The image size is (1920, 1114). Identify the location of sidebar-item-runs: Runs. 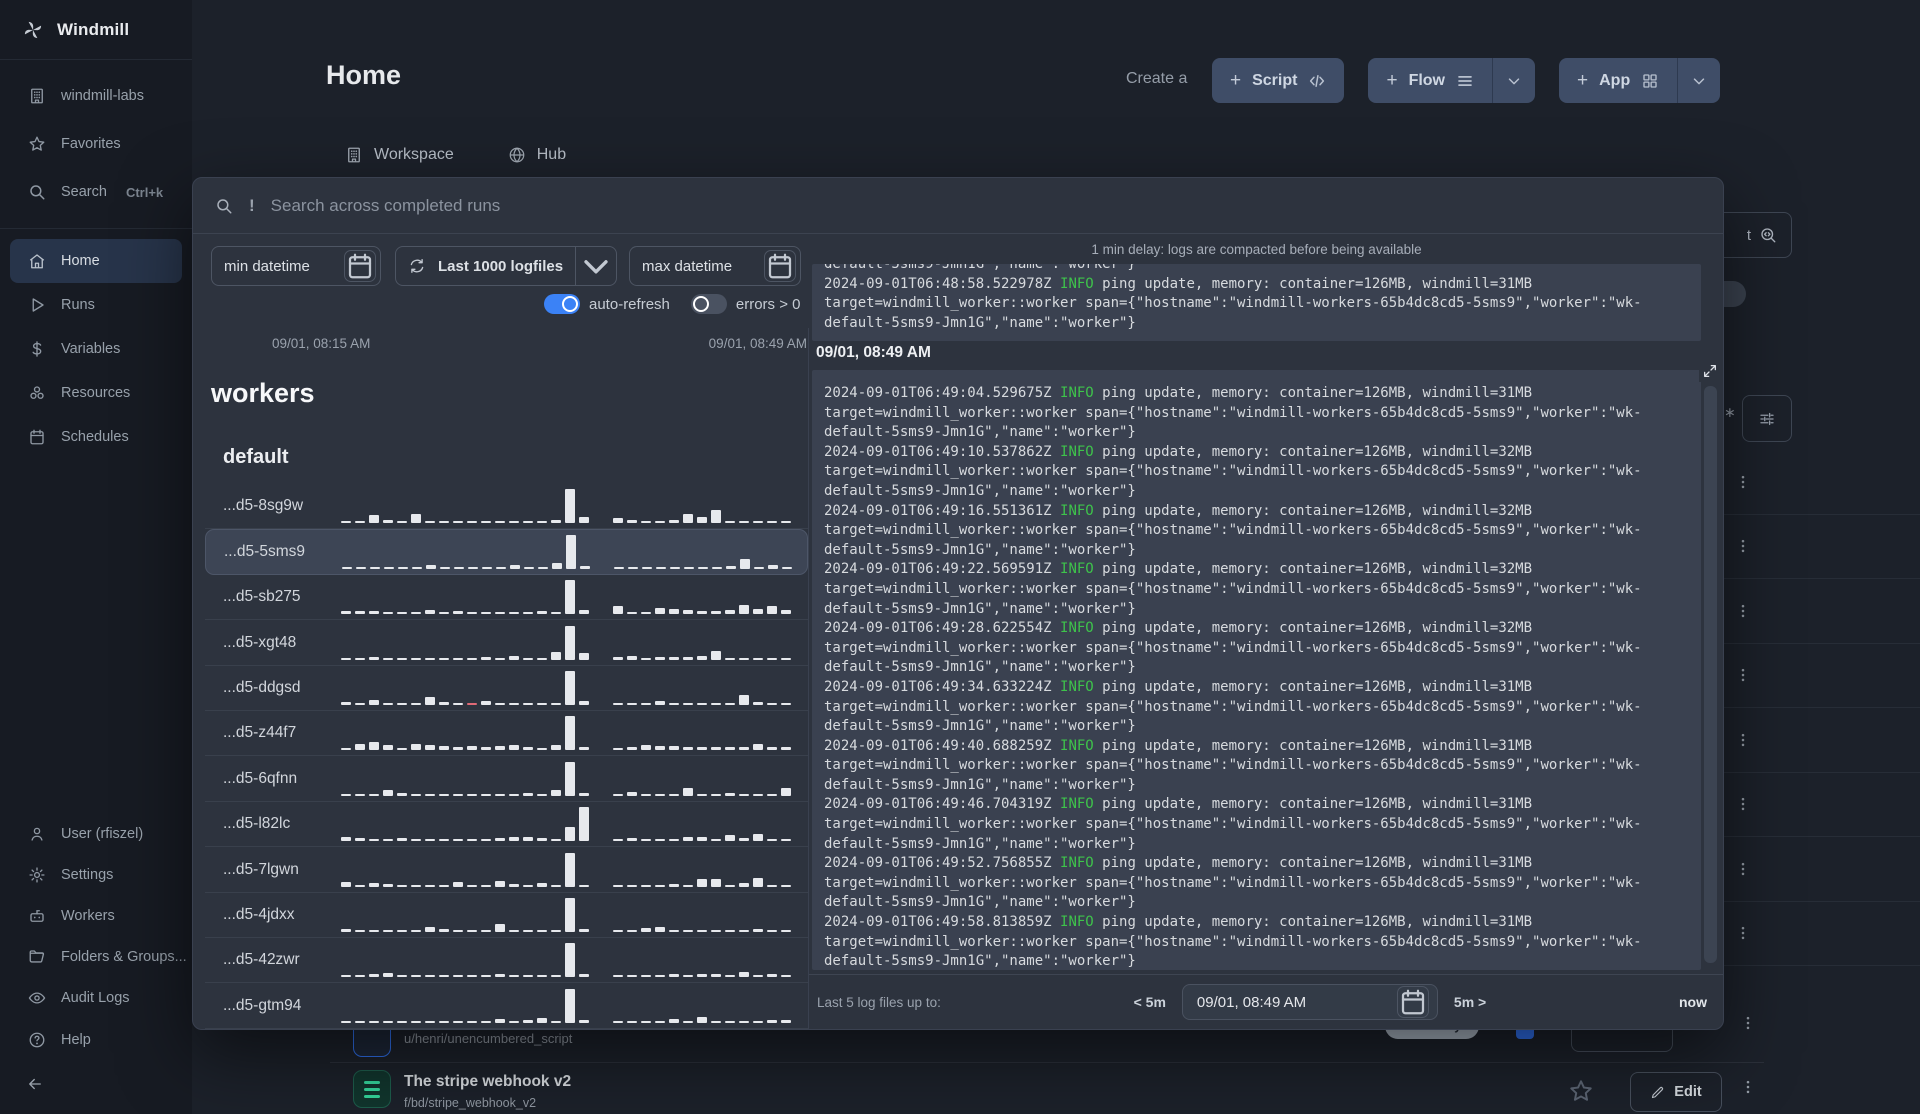
(96, 305).